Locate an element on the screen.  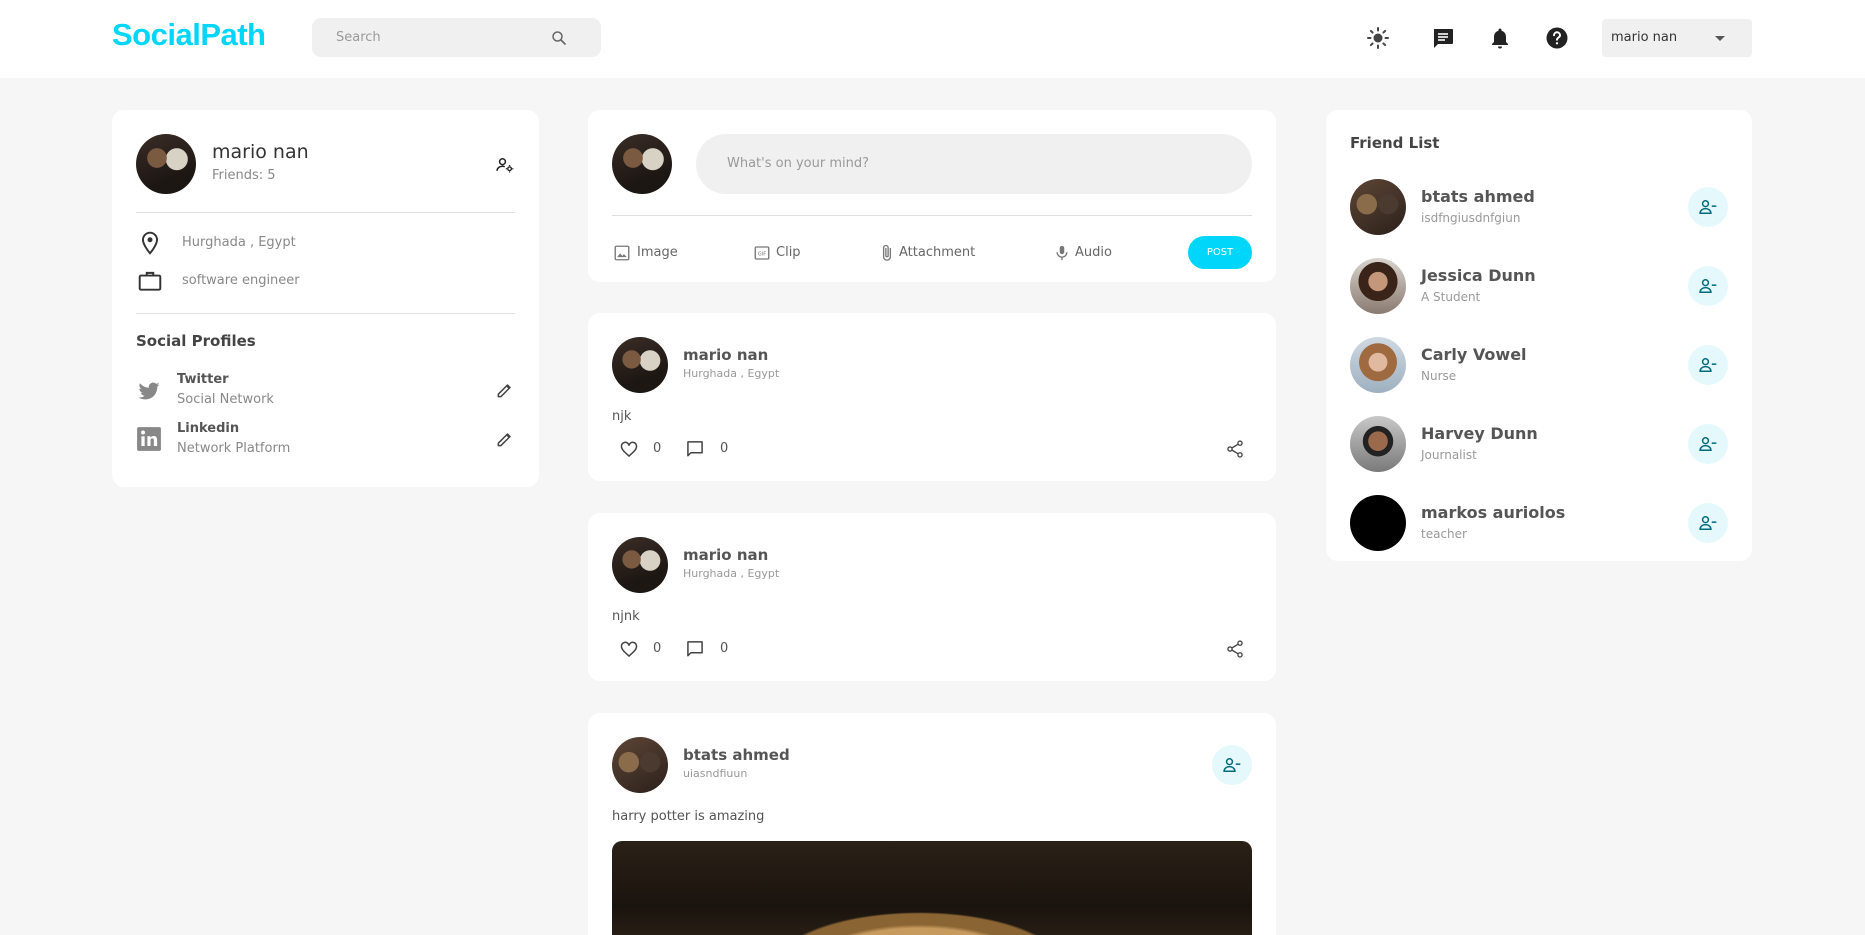
friend-name: btats ahmed is located at coordinates (1478, 196).